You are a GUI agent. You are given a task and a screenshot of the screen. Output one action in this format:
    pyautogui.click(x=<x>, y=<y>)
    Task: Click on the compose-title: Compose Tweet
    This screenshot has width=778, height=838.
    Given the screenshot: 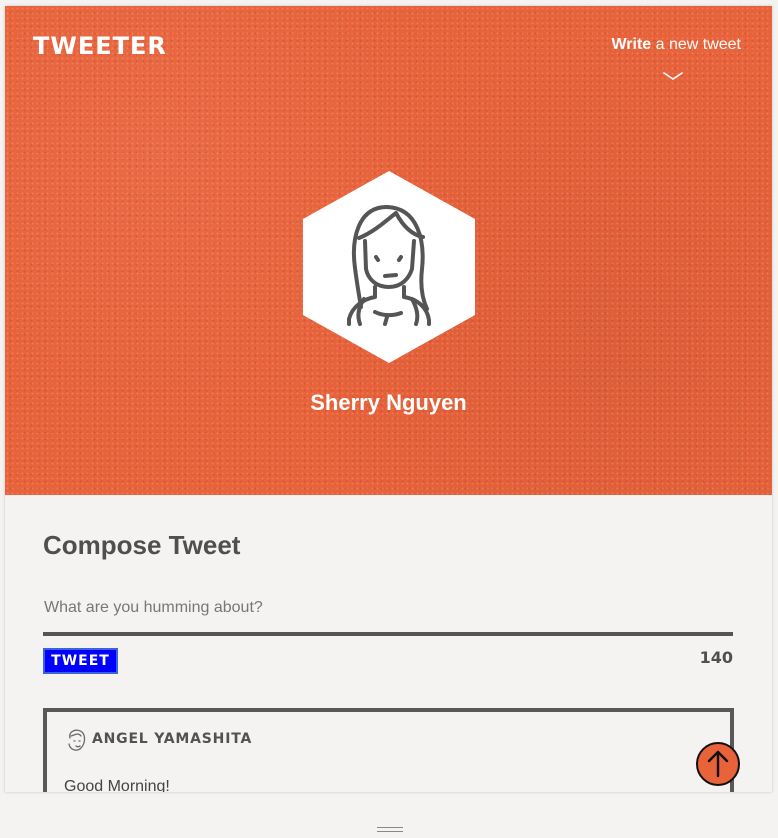 What is the action you would take?
    pyautogui.click(x=142, y=545)
    